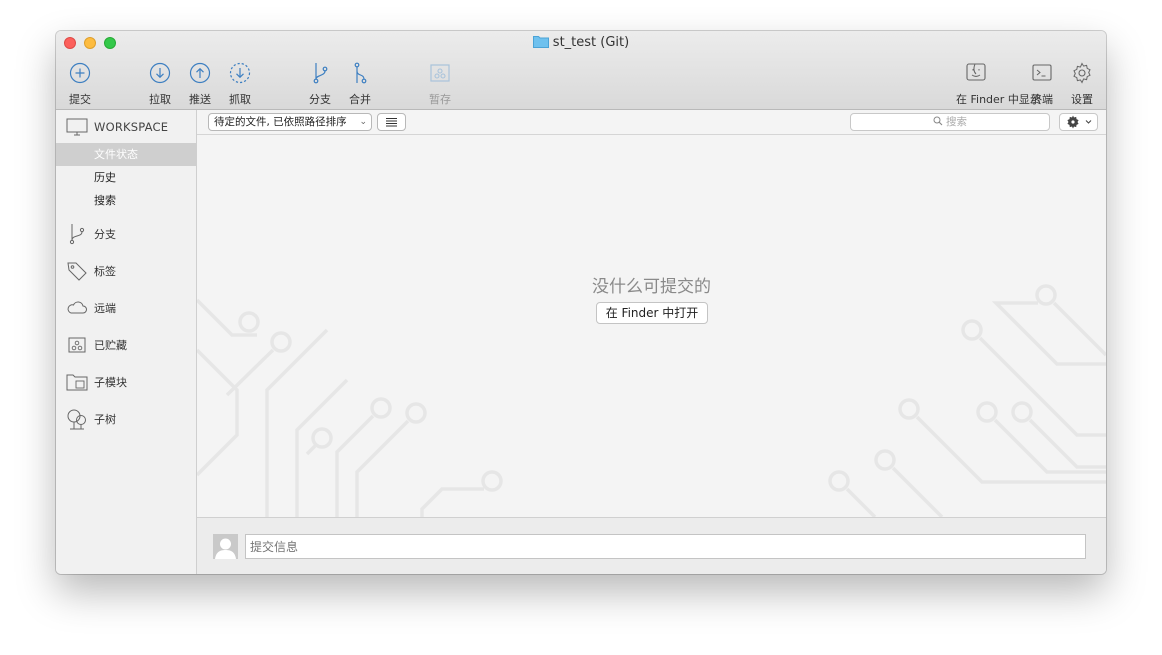 This screenshot has width=1162, height=655. I want to click on push-button: 推送, so click(200, 84).